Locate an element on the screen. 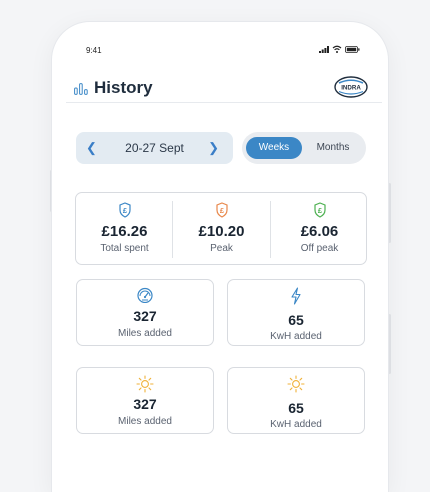 Image resolution: width=430 pixels, height=492 pixels. period-toggle: Weeks Months is located at coordinates (304, 148).